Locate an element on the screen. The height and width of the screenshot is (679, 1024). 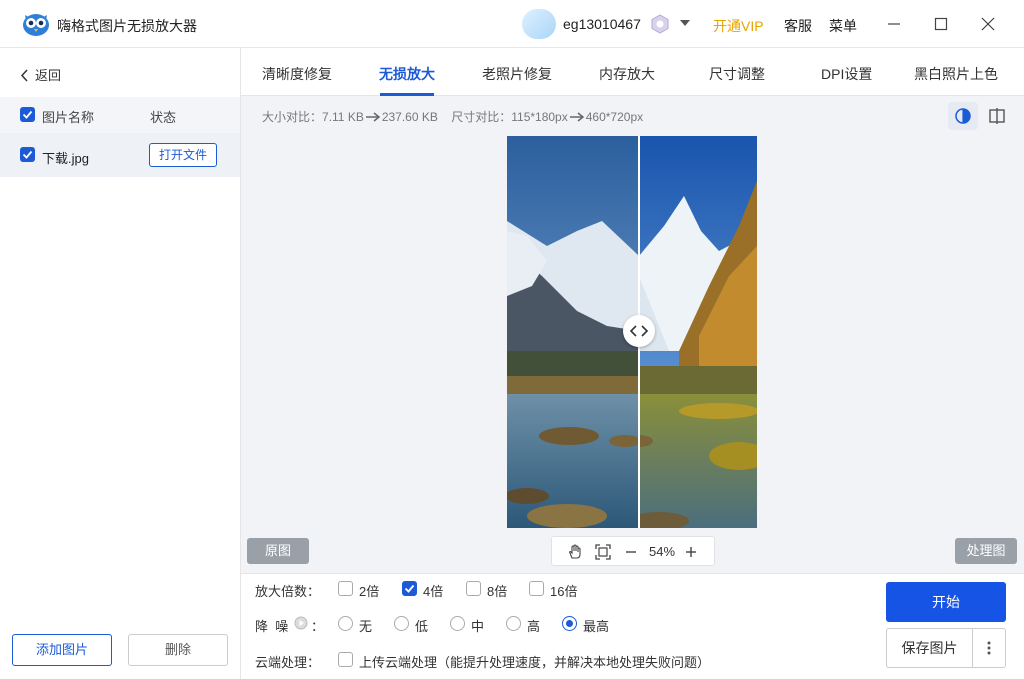
scale-16x-label: 16倍 is located at coordinates (564, 591).